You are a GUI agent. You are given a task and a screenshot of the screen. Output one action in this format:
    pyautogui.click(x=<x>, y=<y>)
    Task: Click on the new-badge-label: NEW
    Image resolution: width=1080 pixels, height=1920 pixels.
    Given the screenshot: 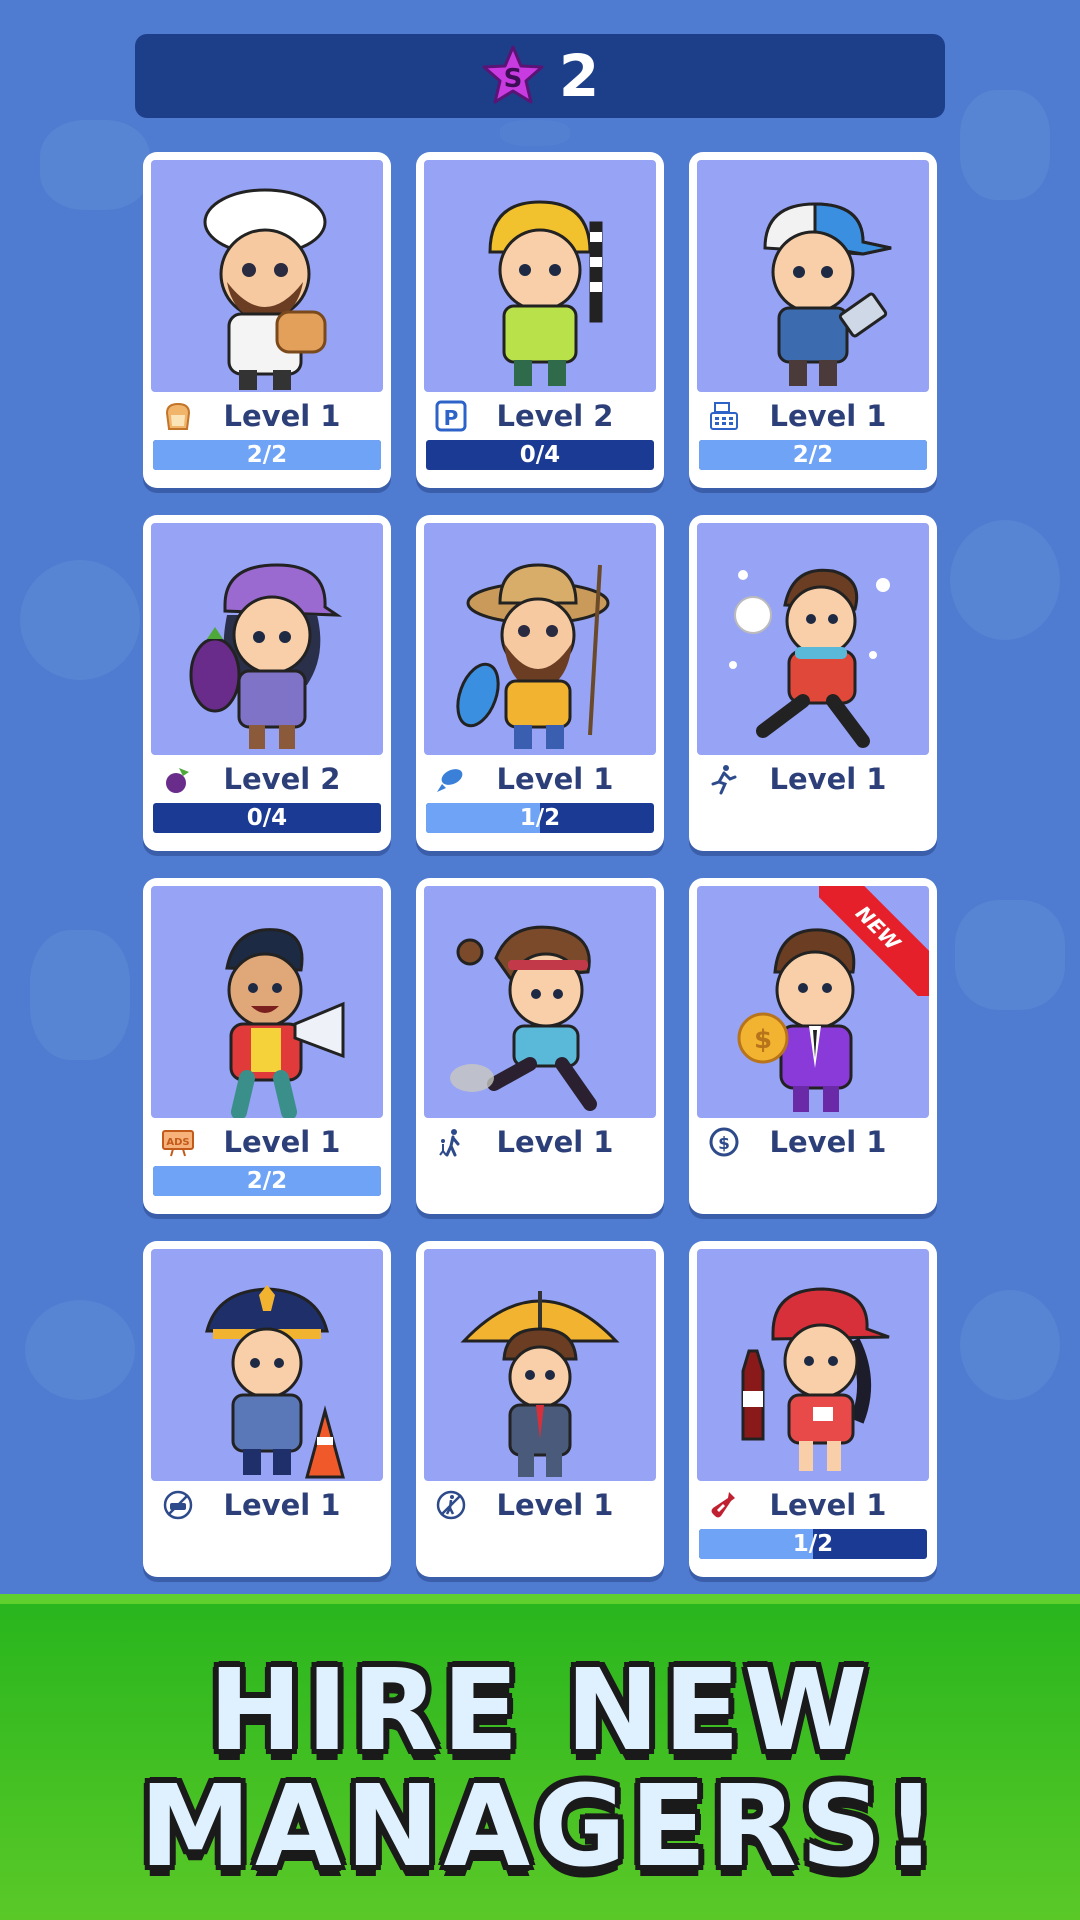 What is the action you would take?
    pyautogui.click(x=874, y=941)
    